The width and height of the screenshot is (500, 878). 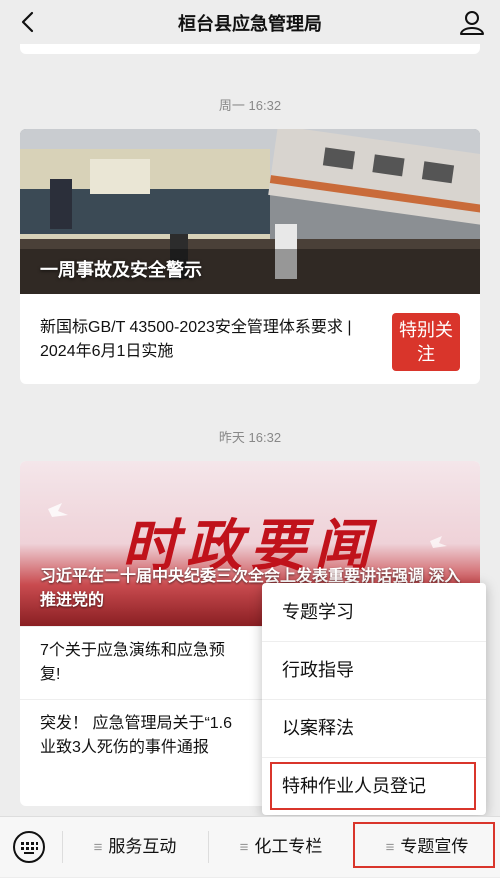 I want to click on timestamp: 周一 16:32, so click(x=250, y=105).